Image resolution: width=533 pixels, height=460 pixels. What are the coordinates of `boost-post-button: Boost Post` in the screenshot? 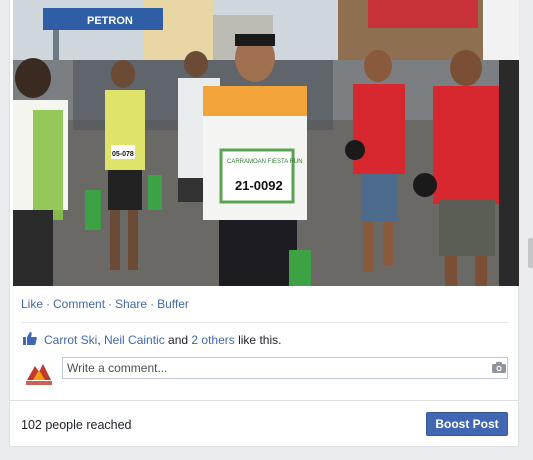 It's located at (467, 424).